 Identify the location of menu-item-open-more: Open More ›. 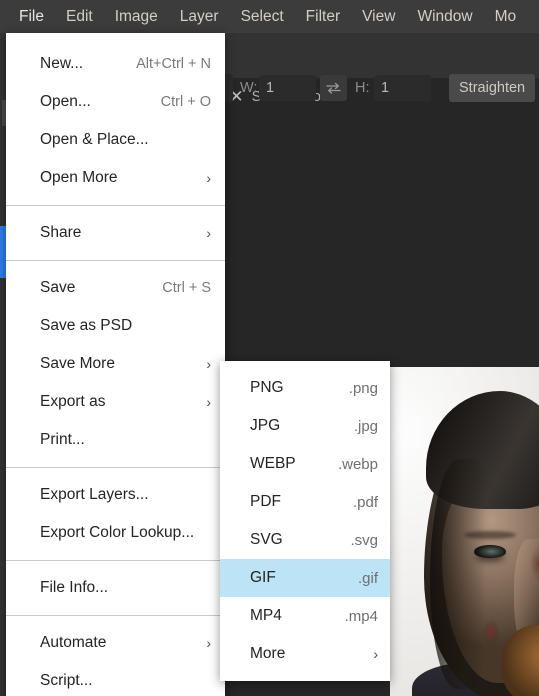
(115, 178).